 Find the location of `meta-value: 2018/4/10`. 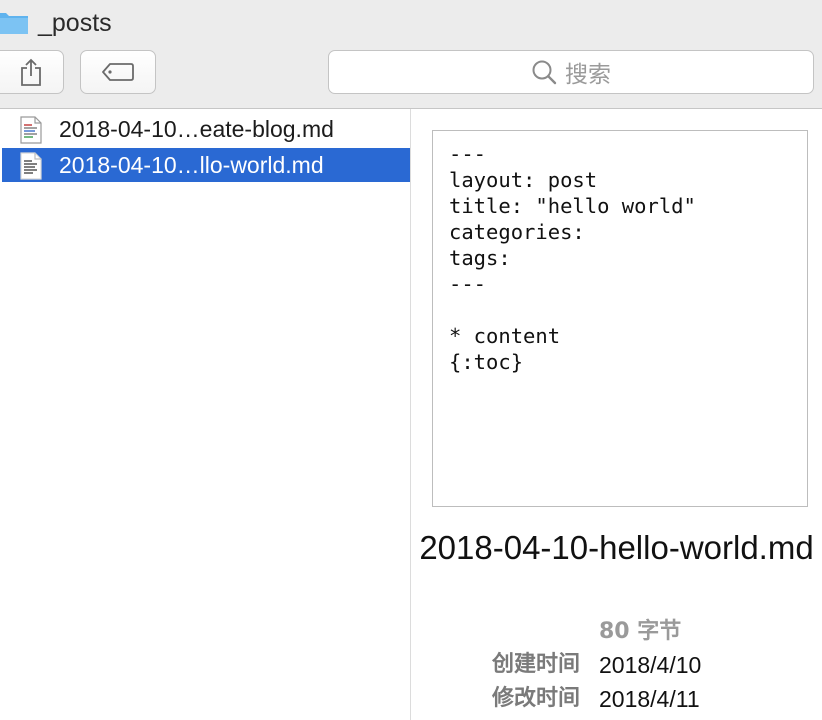

meta-value: 2018/4/10 is located at coordinates (650, 665).